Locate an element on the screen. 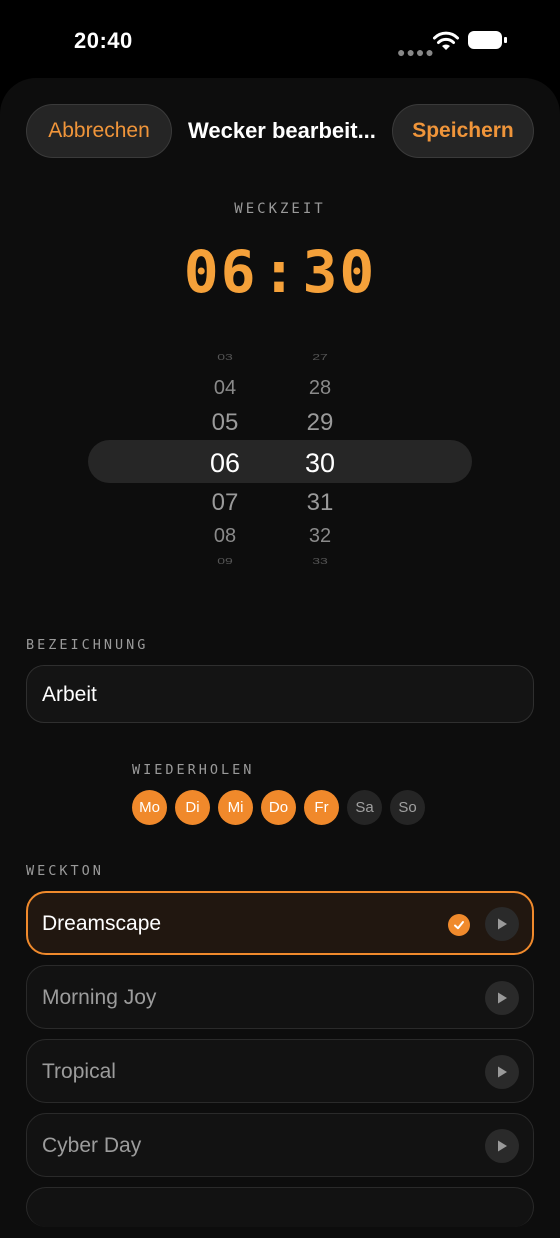 The width and height of the screenshot is (560, 1238). wifi-icon is located at coordinates (446, 40).